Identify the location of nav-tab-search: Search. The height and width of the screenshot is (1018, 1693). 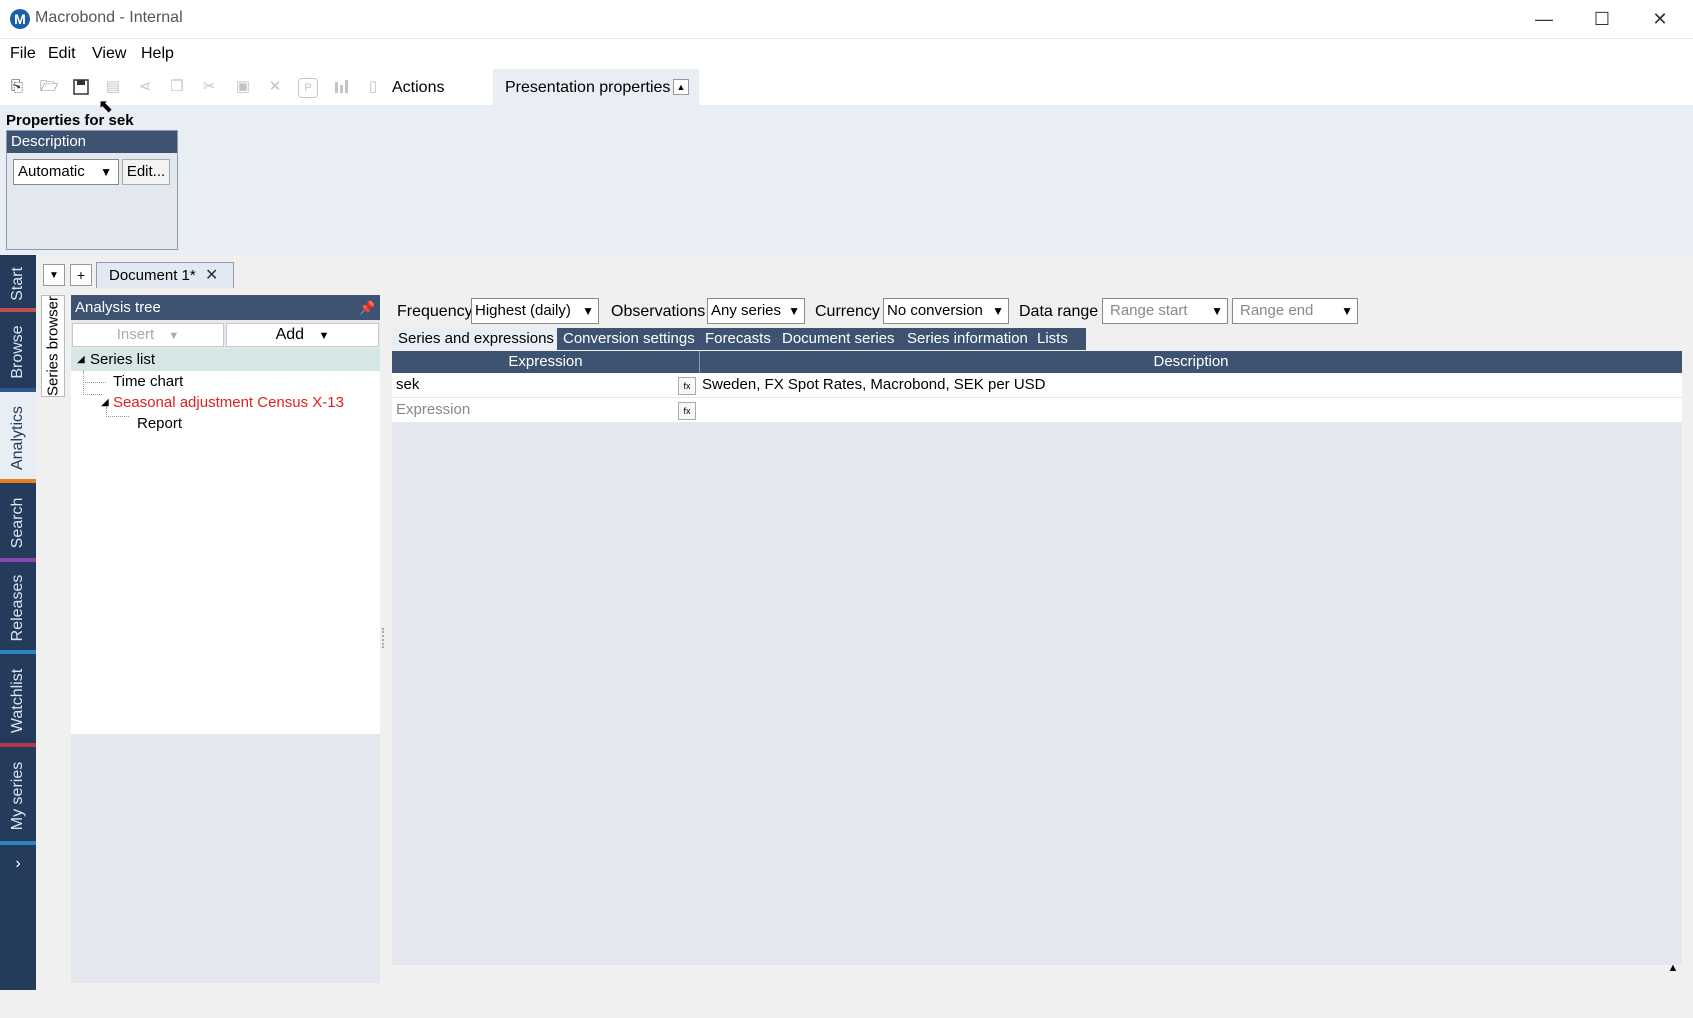
(18, 522).